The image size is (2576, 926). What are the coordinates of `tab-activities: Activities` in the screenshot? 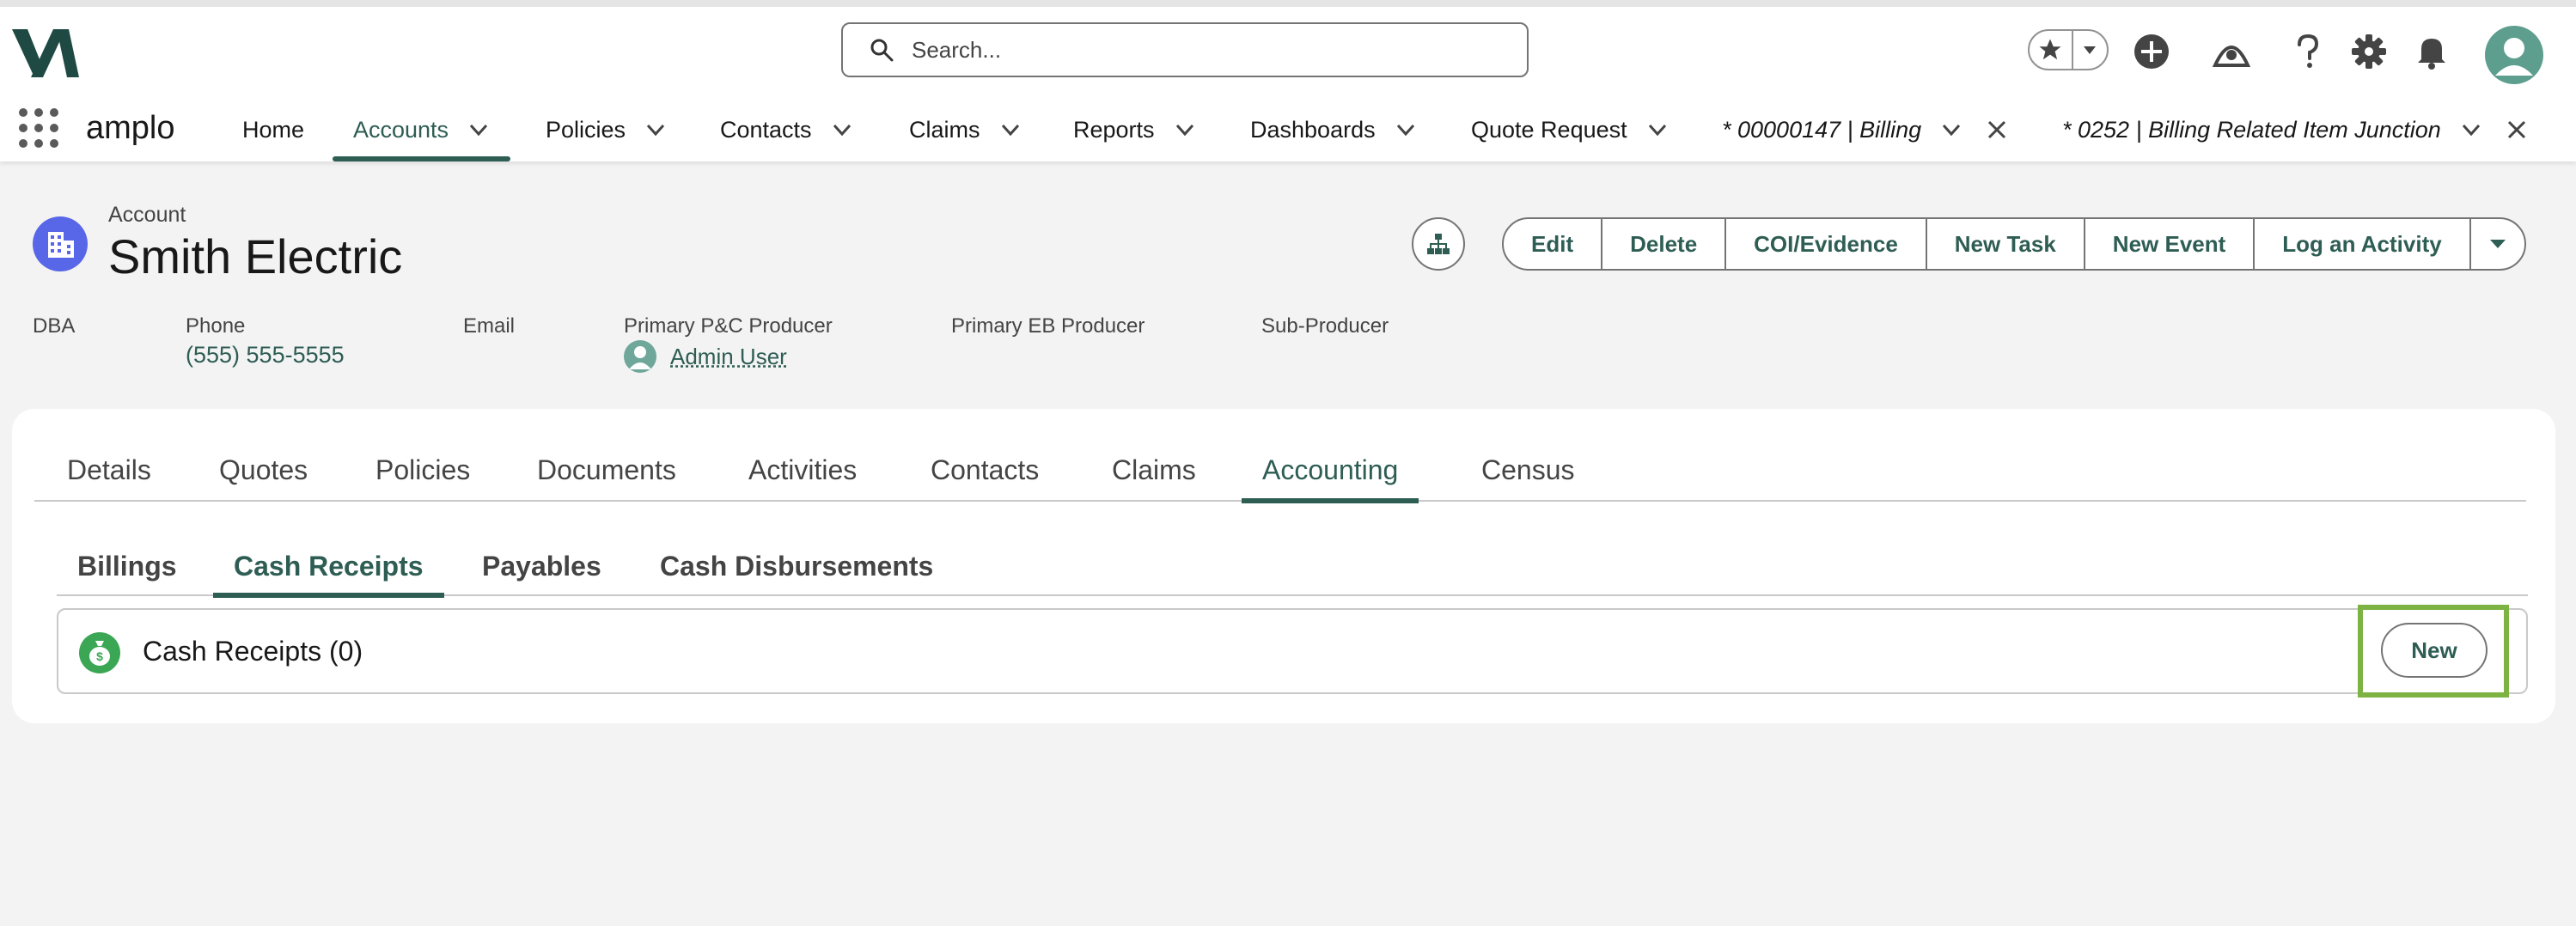 It's located at (802, 470).